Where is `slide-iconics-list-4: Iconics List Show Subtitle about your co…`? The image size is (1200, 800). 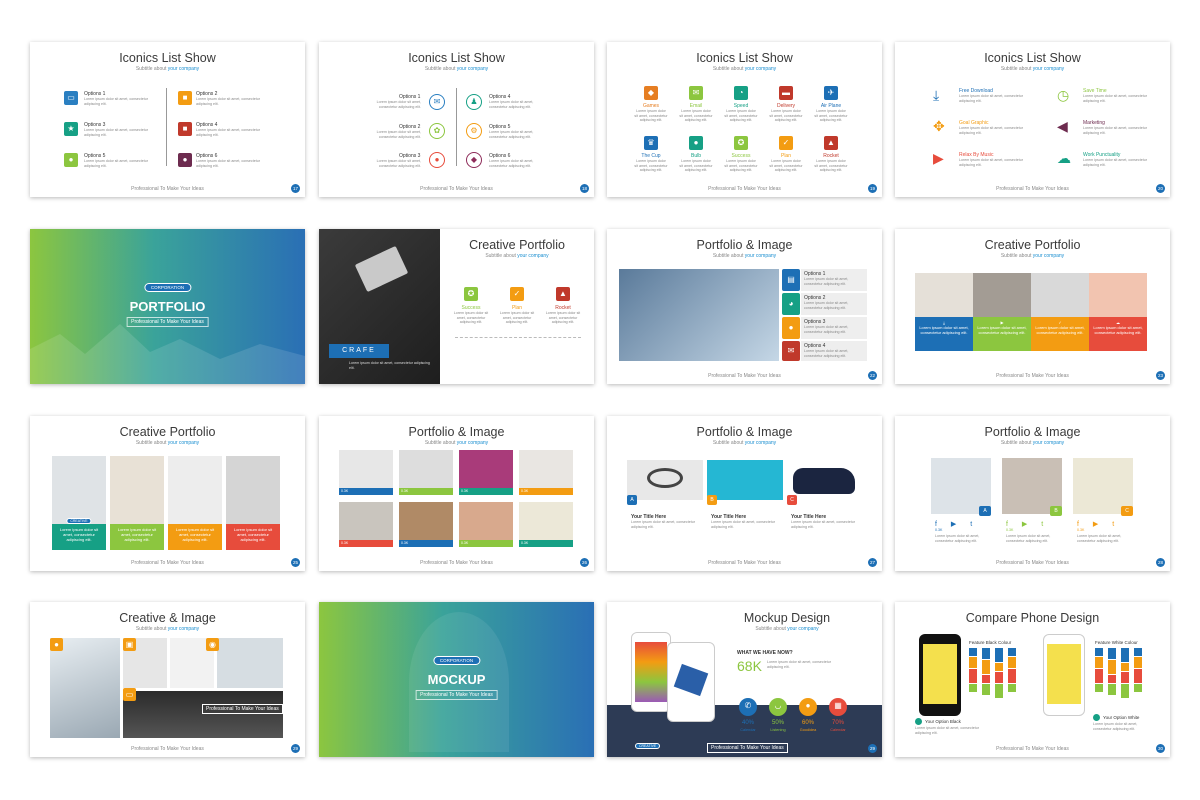 slide-iconics-list-4: Iconics List Show Subtitle about your co… is located at coordinates (1032, 119).